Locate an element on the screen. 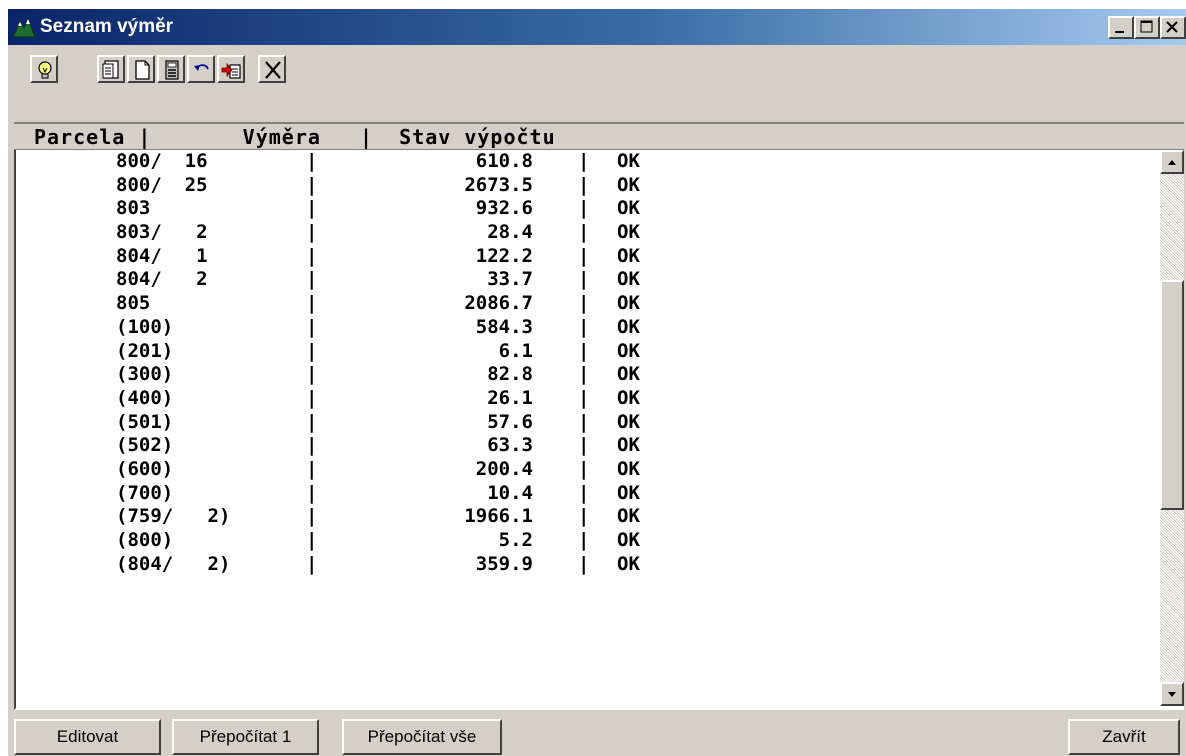 The image size is (1186, 756). scroll-up-button is located at coordinates (1172, 162).